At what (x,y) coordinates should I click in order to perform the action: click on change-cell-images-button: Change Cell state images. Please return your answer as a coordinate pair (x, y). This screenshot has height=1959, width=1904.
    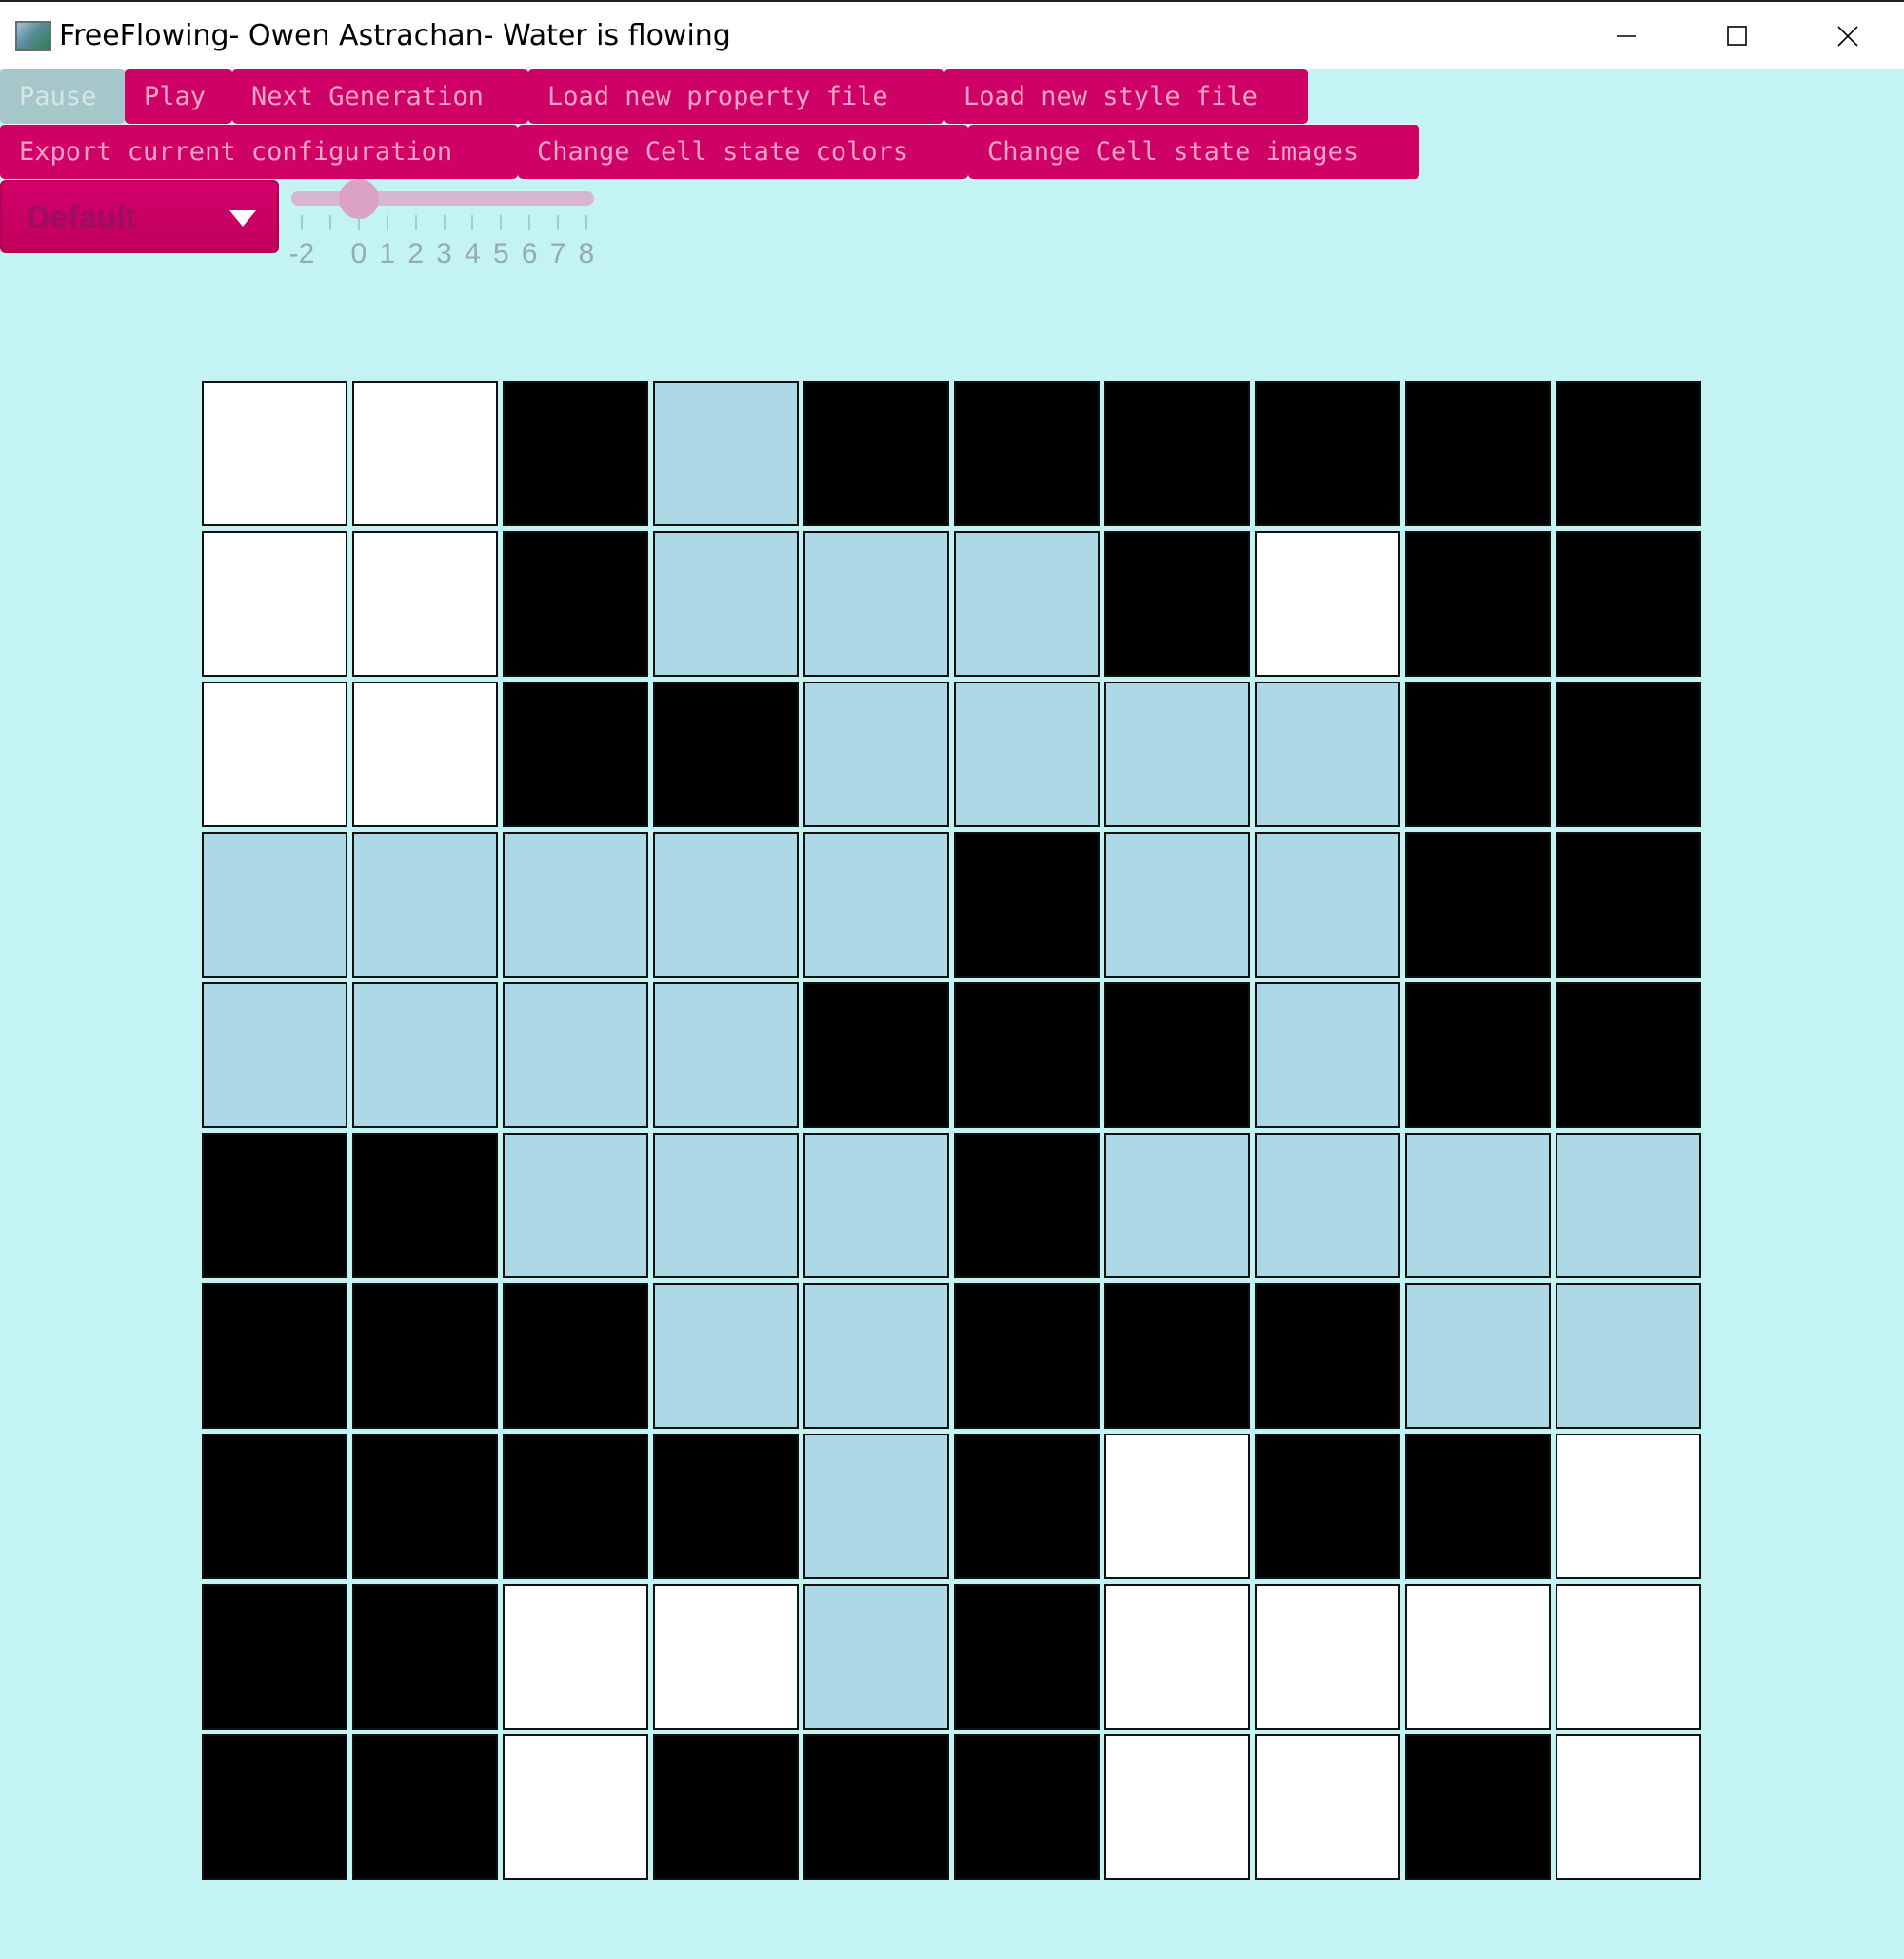
    Looking at the image, I should click on (1193, 151).